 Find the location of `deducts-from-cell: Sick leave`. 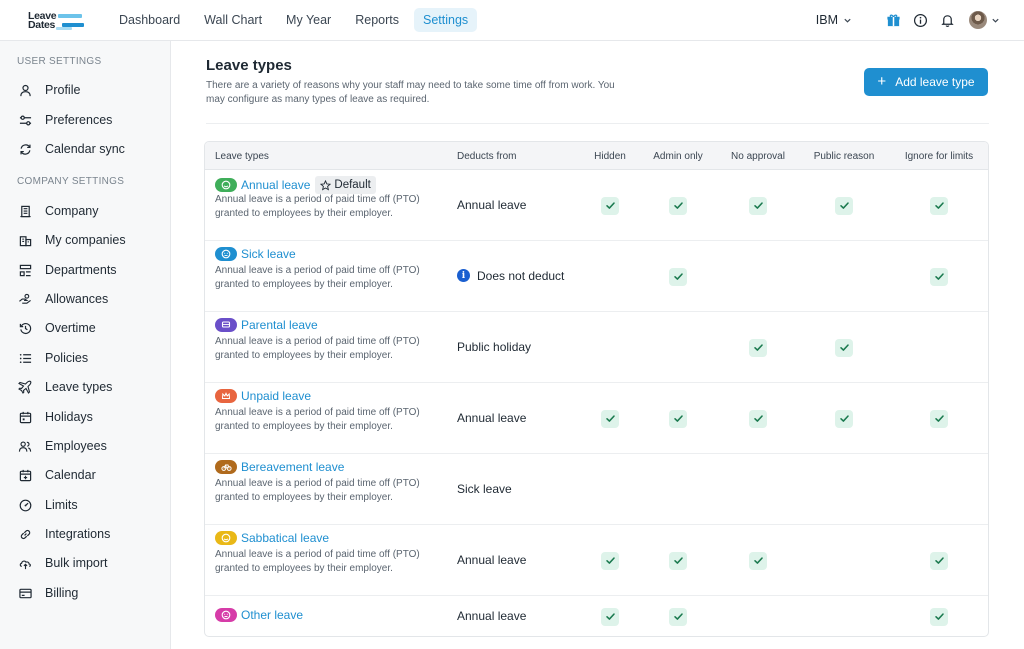

deducts-from-cell: Sick leave is located at coordinates (484, 489).